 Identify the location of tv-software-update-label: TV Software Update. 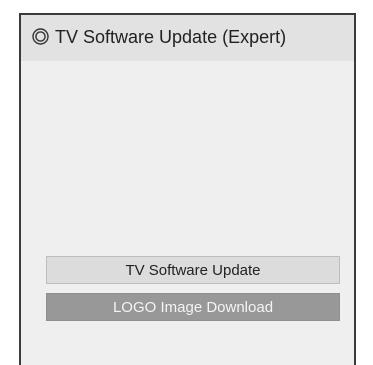
(193, 270).